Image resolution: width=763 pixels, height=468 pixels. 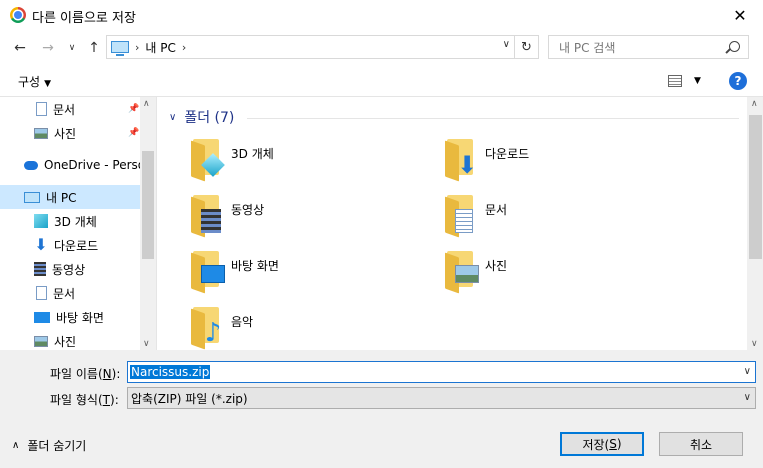 I want to click on folder-documents: 문서, so click(x=561, y=215).